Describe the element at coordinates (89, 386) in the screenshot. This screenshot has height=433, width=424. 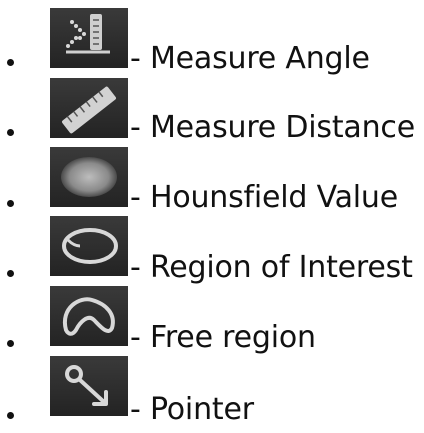
I see `pointer-icon` at that location.